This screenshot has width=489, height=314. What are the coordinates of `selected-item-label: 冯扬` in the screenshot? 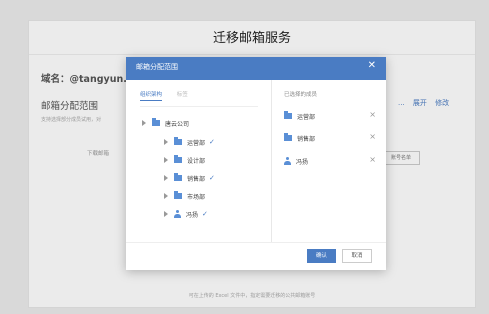 It's located at (302, 162).